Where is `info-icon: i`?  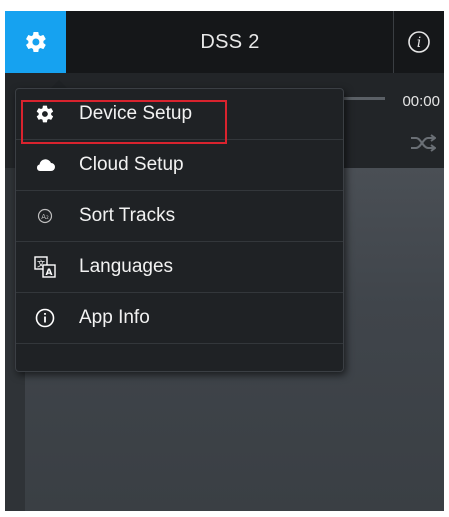 info-icon: i is located at coordinates (419, 42).